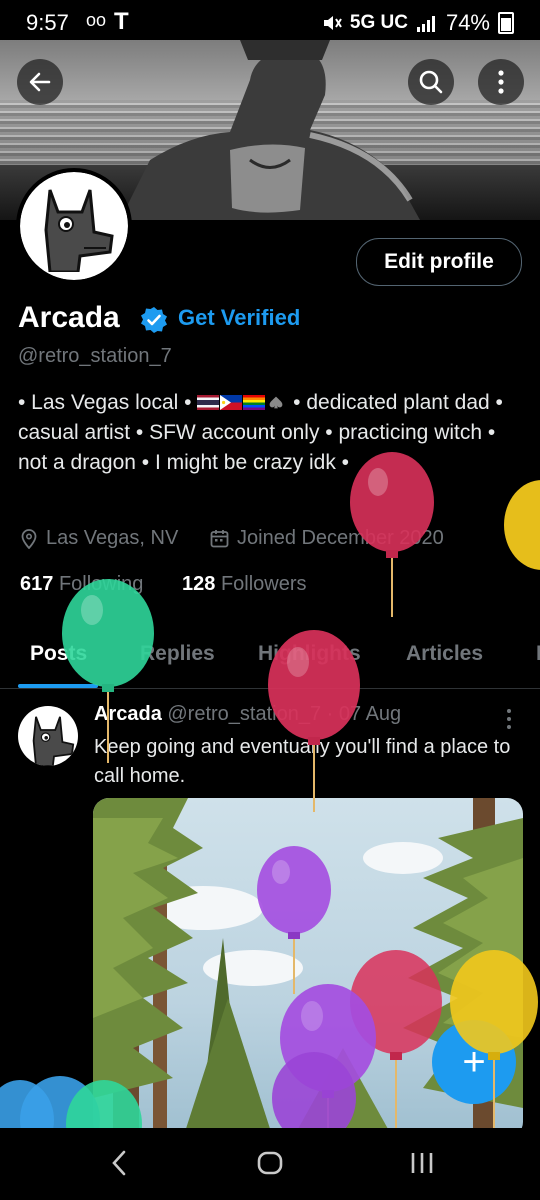  What do you see at coordinates (254, 402) in the screenshot?
I see `rainbow-flag-icon` at bounding box center [254, 402].